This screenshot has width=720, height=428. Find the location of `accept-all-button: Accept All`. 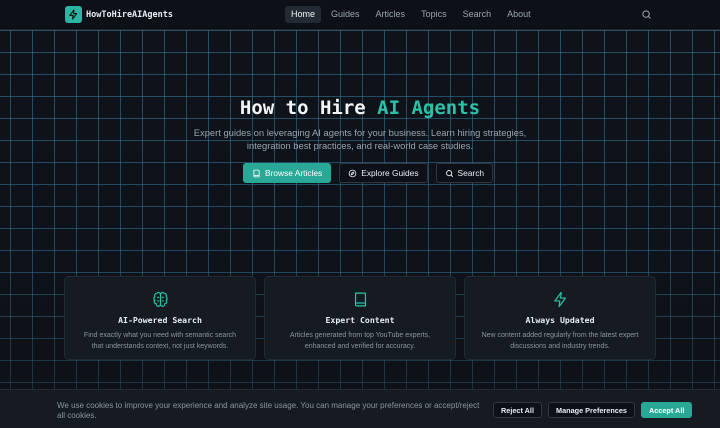

accept-all-button: Accept All is located at coordinates (666, 410).